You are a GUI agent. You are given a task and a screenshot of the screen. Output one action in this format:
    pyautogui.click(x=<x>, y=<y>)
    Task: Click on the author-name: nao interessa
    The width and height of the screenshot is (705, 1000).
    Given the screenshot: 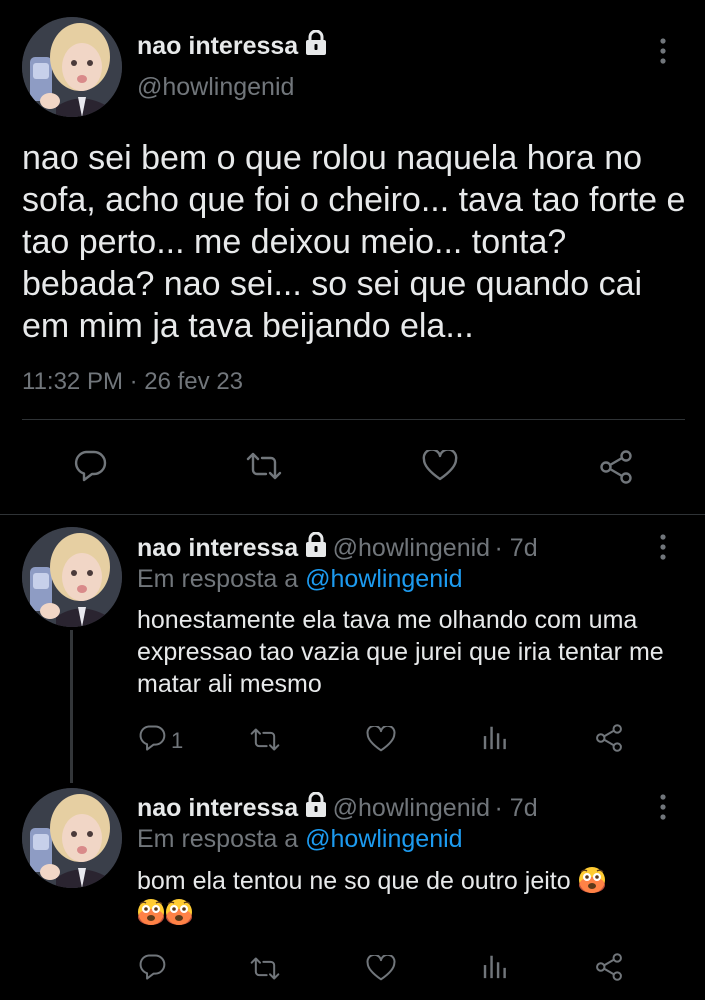 What is the action you would take?
    pyautogui.click(x=232, y=46)
    